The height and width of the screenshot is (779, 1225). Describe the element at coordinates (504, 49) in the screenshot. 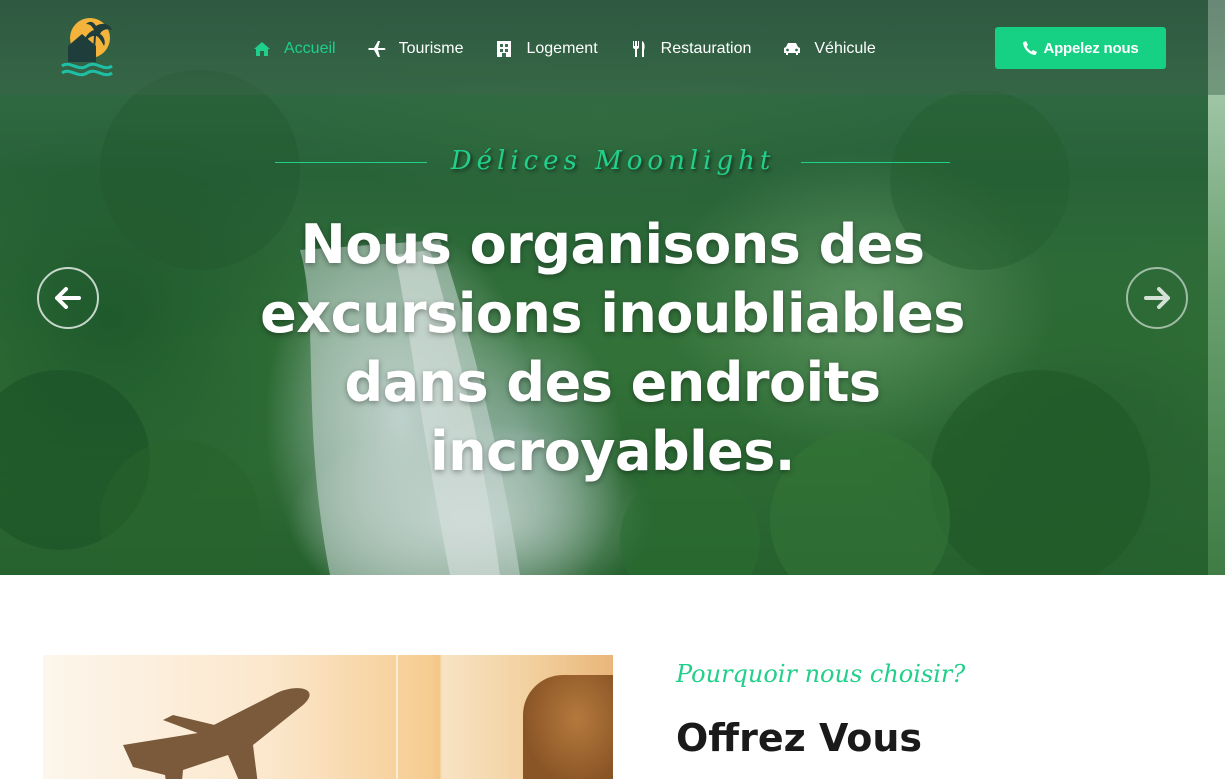

I see `building-icon` at that location.